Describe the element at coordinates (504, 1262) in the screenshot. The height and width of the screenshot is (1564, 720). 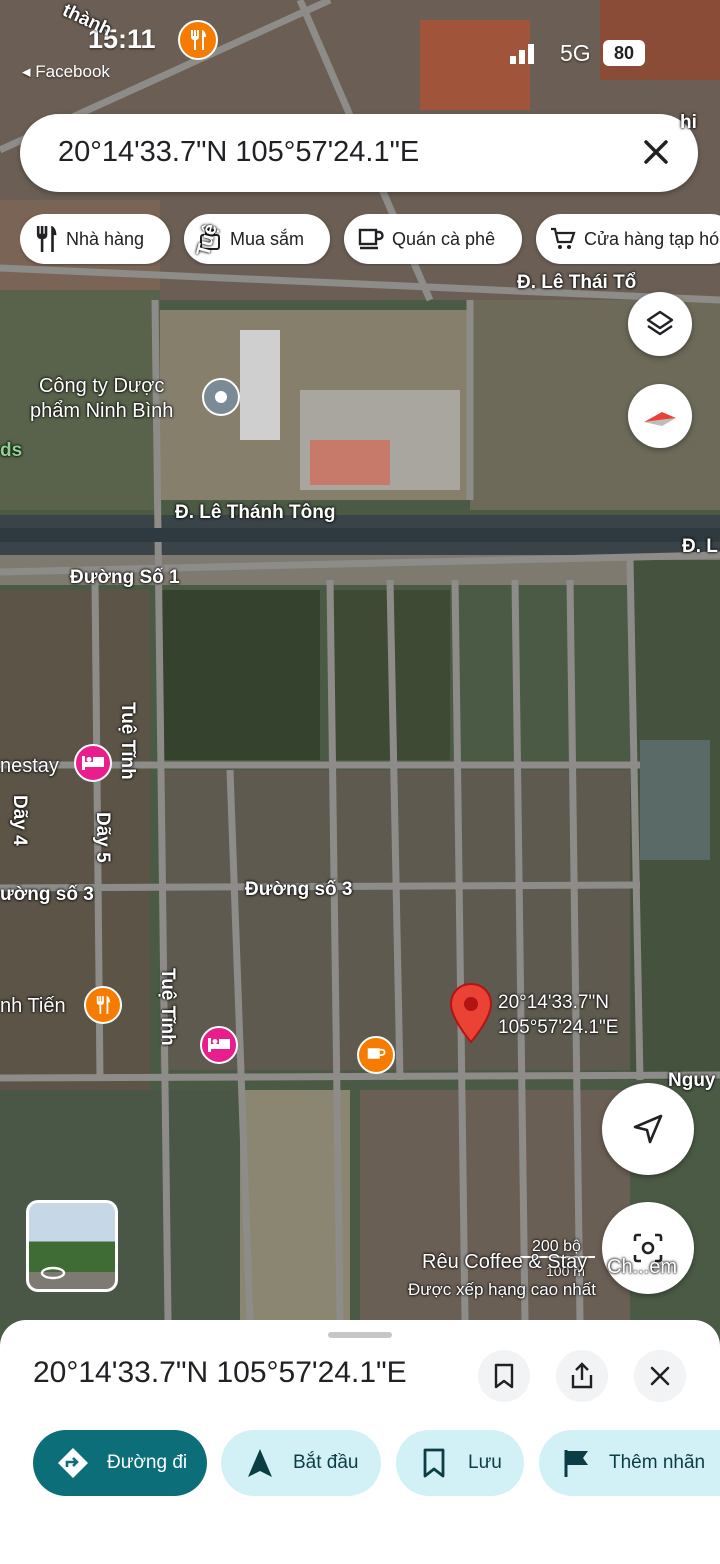
I see `poi-cafe-label: Rêu Coffee & Stay` at that location.